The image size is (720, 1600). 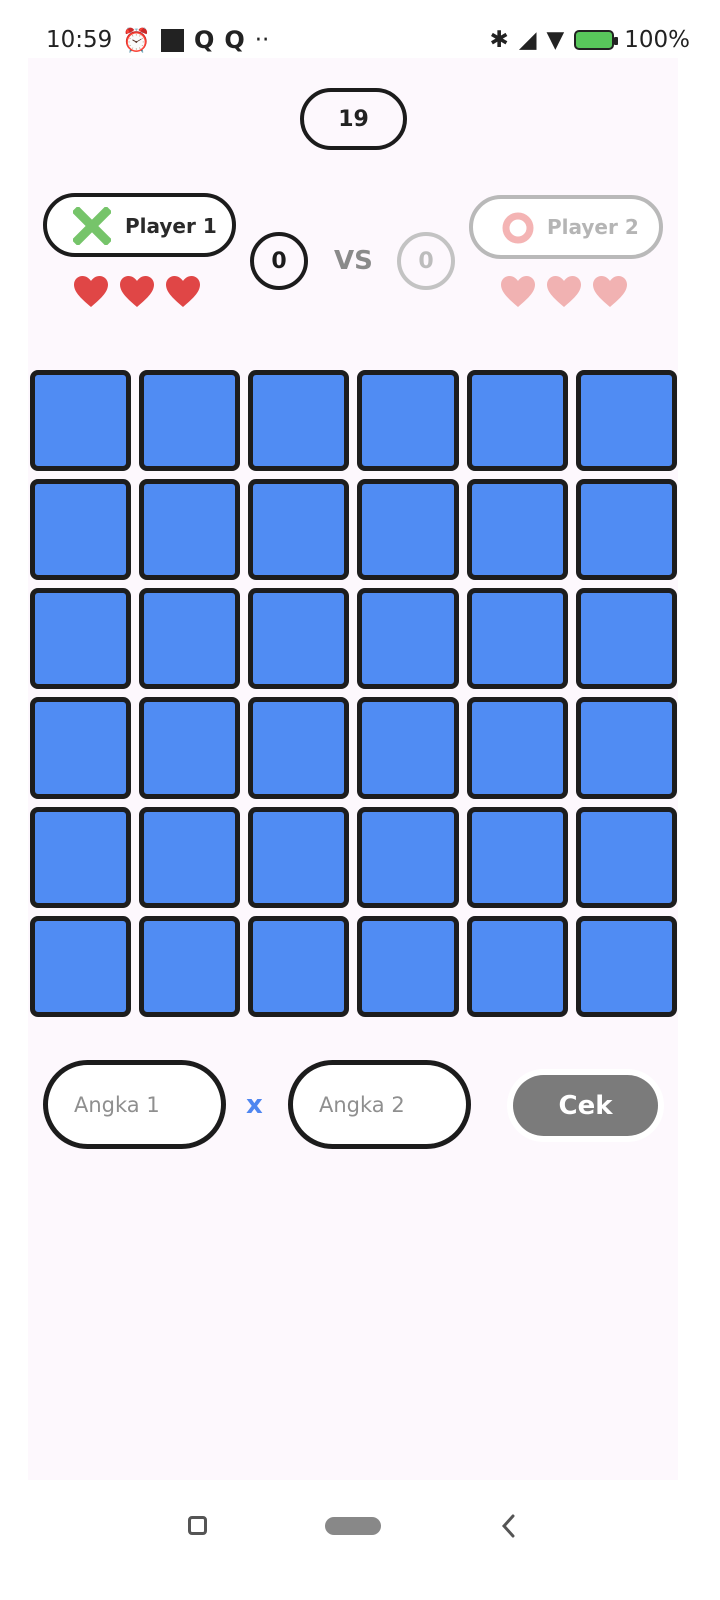 What do you see at coordinates (79, 40) in the screenshot?
I see `status-time: 10:59` at bounding box center [79, 40].